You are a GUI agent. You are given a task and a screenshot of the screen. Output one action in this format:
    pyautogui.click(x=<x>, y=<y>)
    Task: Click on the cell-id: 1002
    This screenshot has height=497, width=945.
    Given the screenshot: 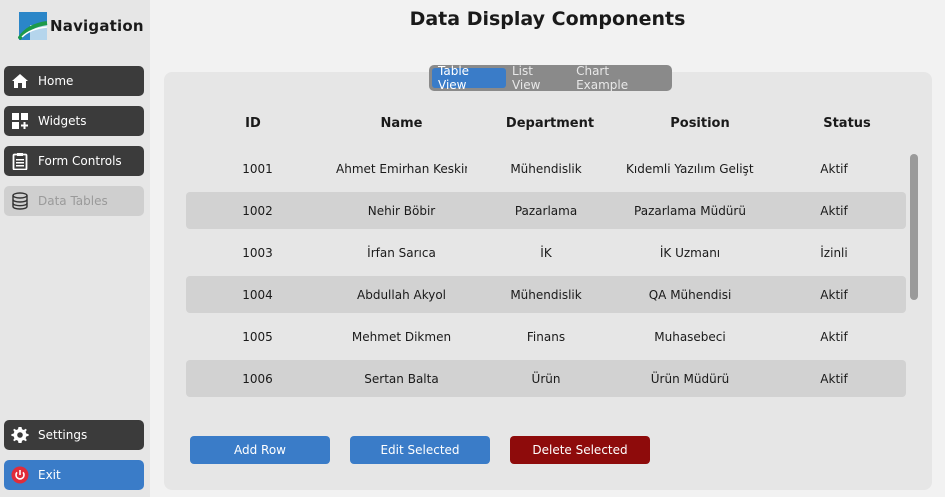 What is the action you would take?
    pyautogui.click(x=257, y=211)
    